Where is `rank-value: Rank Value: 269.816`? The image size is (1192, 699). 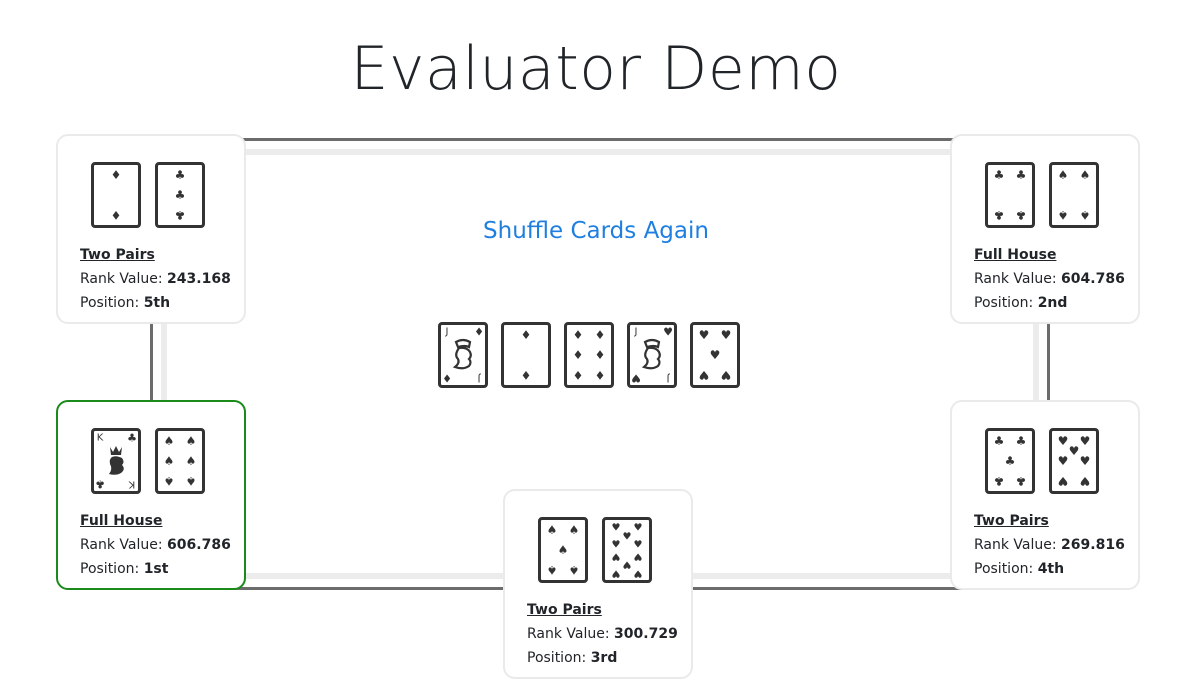
rank-value: Rank Value: 269.816 is located at coordinates (1049, 545).